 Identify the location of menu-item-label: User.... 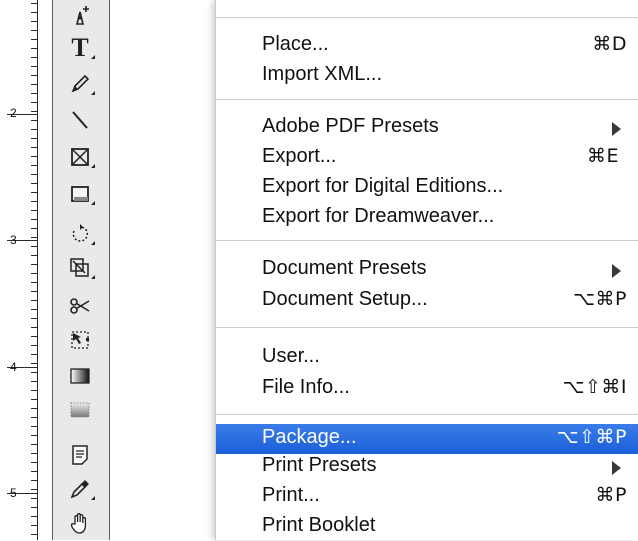
(291, 356).